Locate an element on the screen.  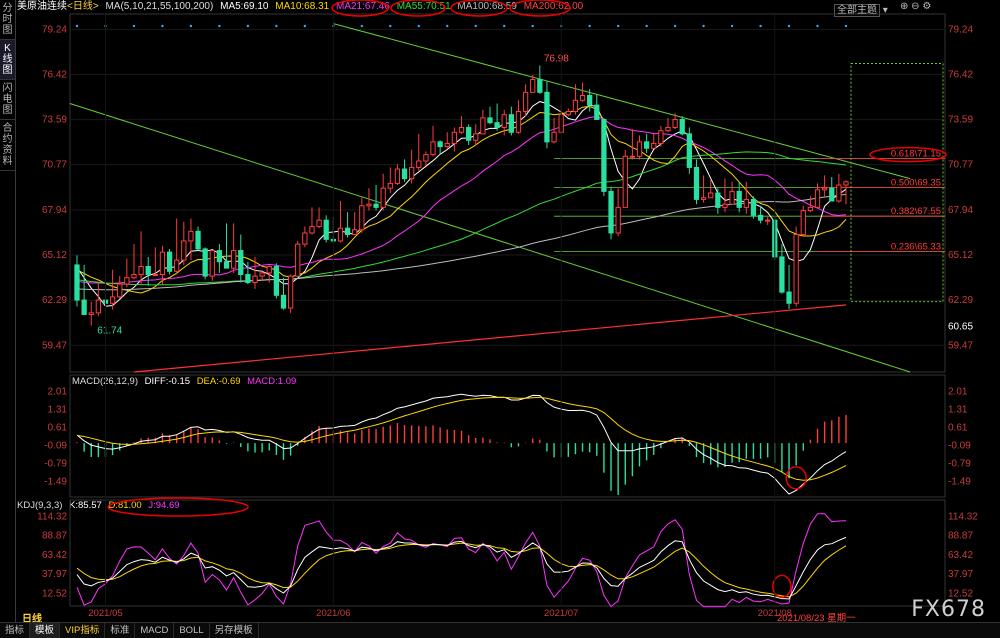
bottom-tab-indicator: 指标 is located at coordinates (15, 630).